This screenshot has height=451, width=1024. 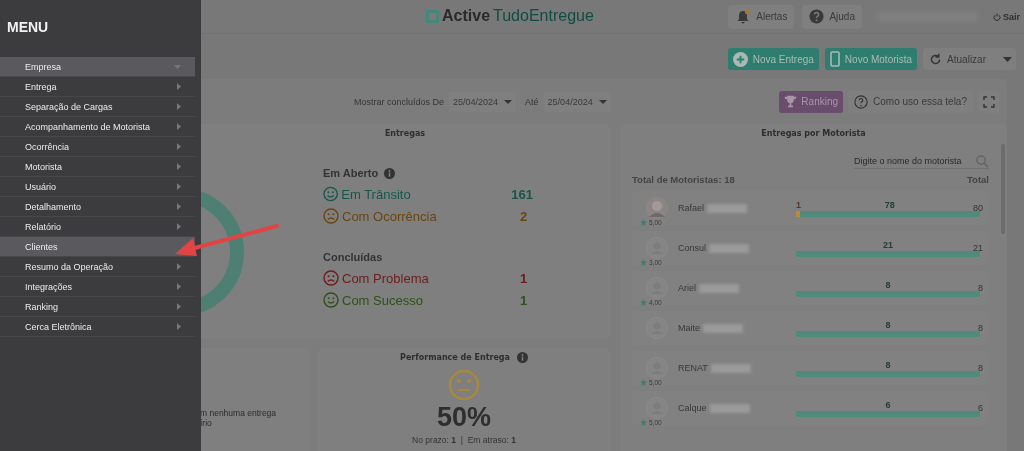 What do you see at coordinates (464, 385) in the screenshot?
I see `neutral-face-icon` at bounding box center [464, 385].